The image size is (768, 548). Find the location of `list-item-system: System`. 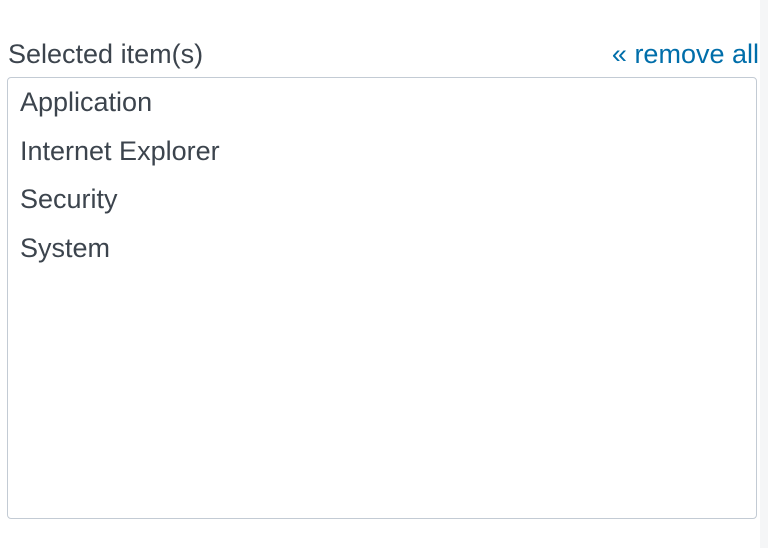

list-item-system: System is located at coordinates (382, 252).